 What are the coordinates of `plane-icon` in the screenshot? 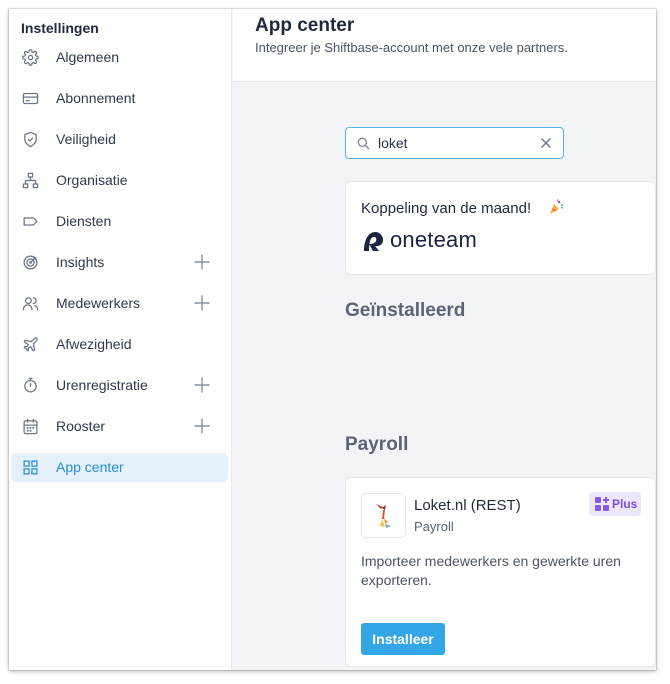 It's located at (30, 344).